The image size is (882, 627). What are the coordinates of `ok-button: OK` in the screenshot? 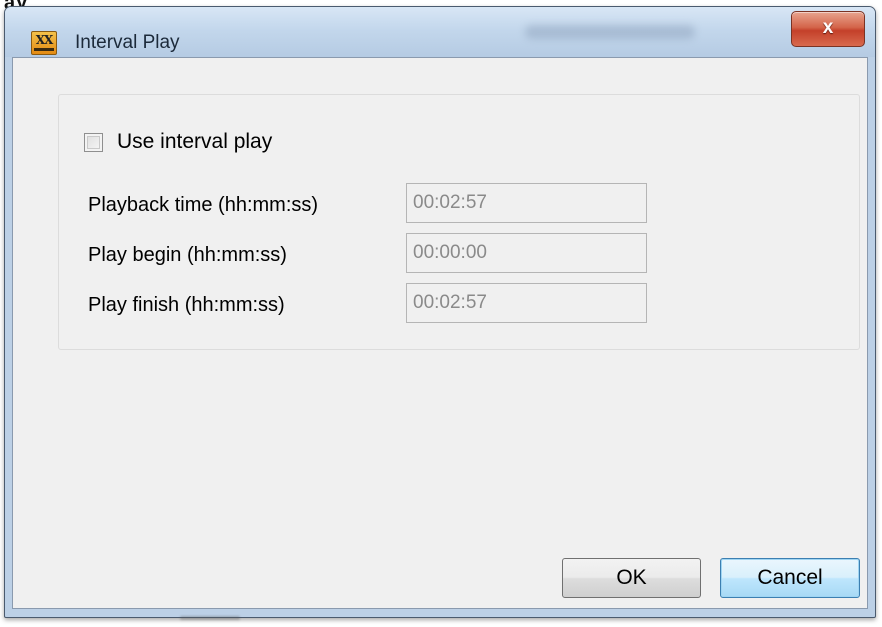 It's located at (631, 578).